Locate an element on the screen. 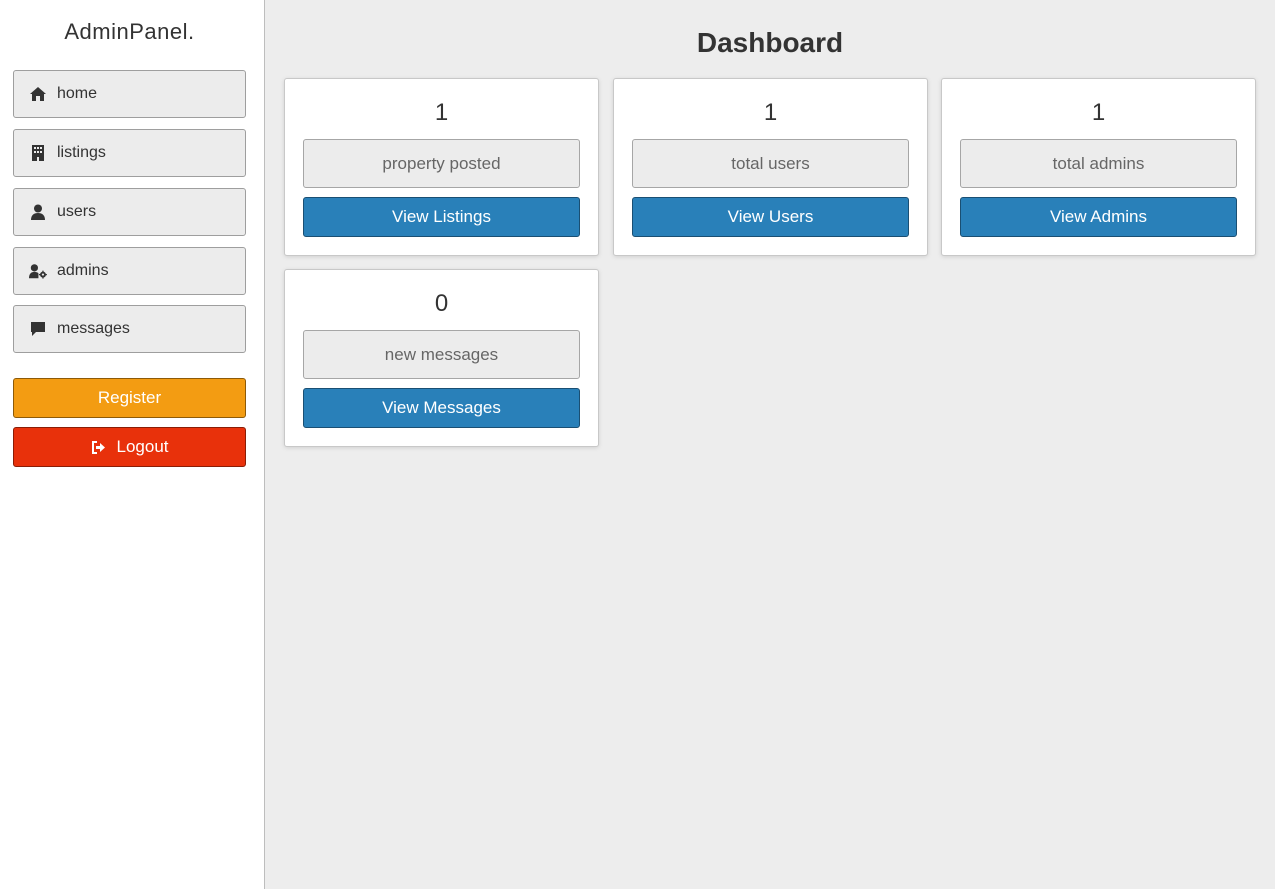 Image resolution: width=1275 pixels, height=889 pixels. sidebar-item-label: users is located at coordinates (77, 211).